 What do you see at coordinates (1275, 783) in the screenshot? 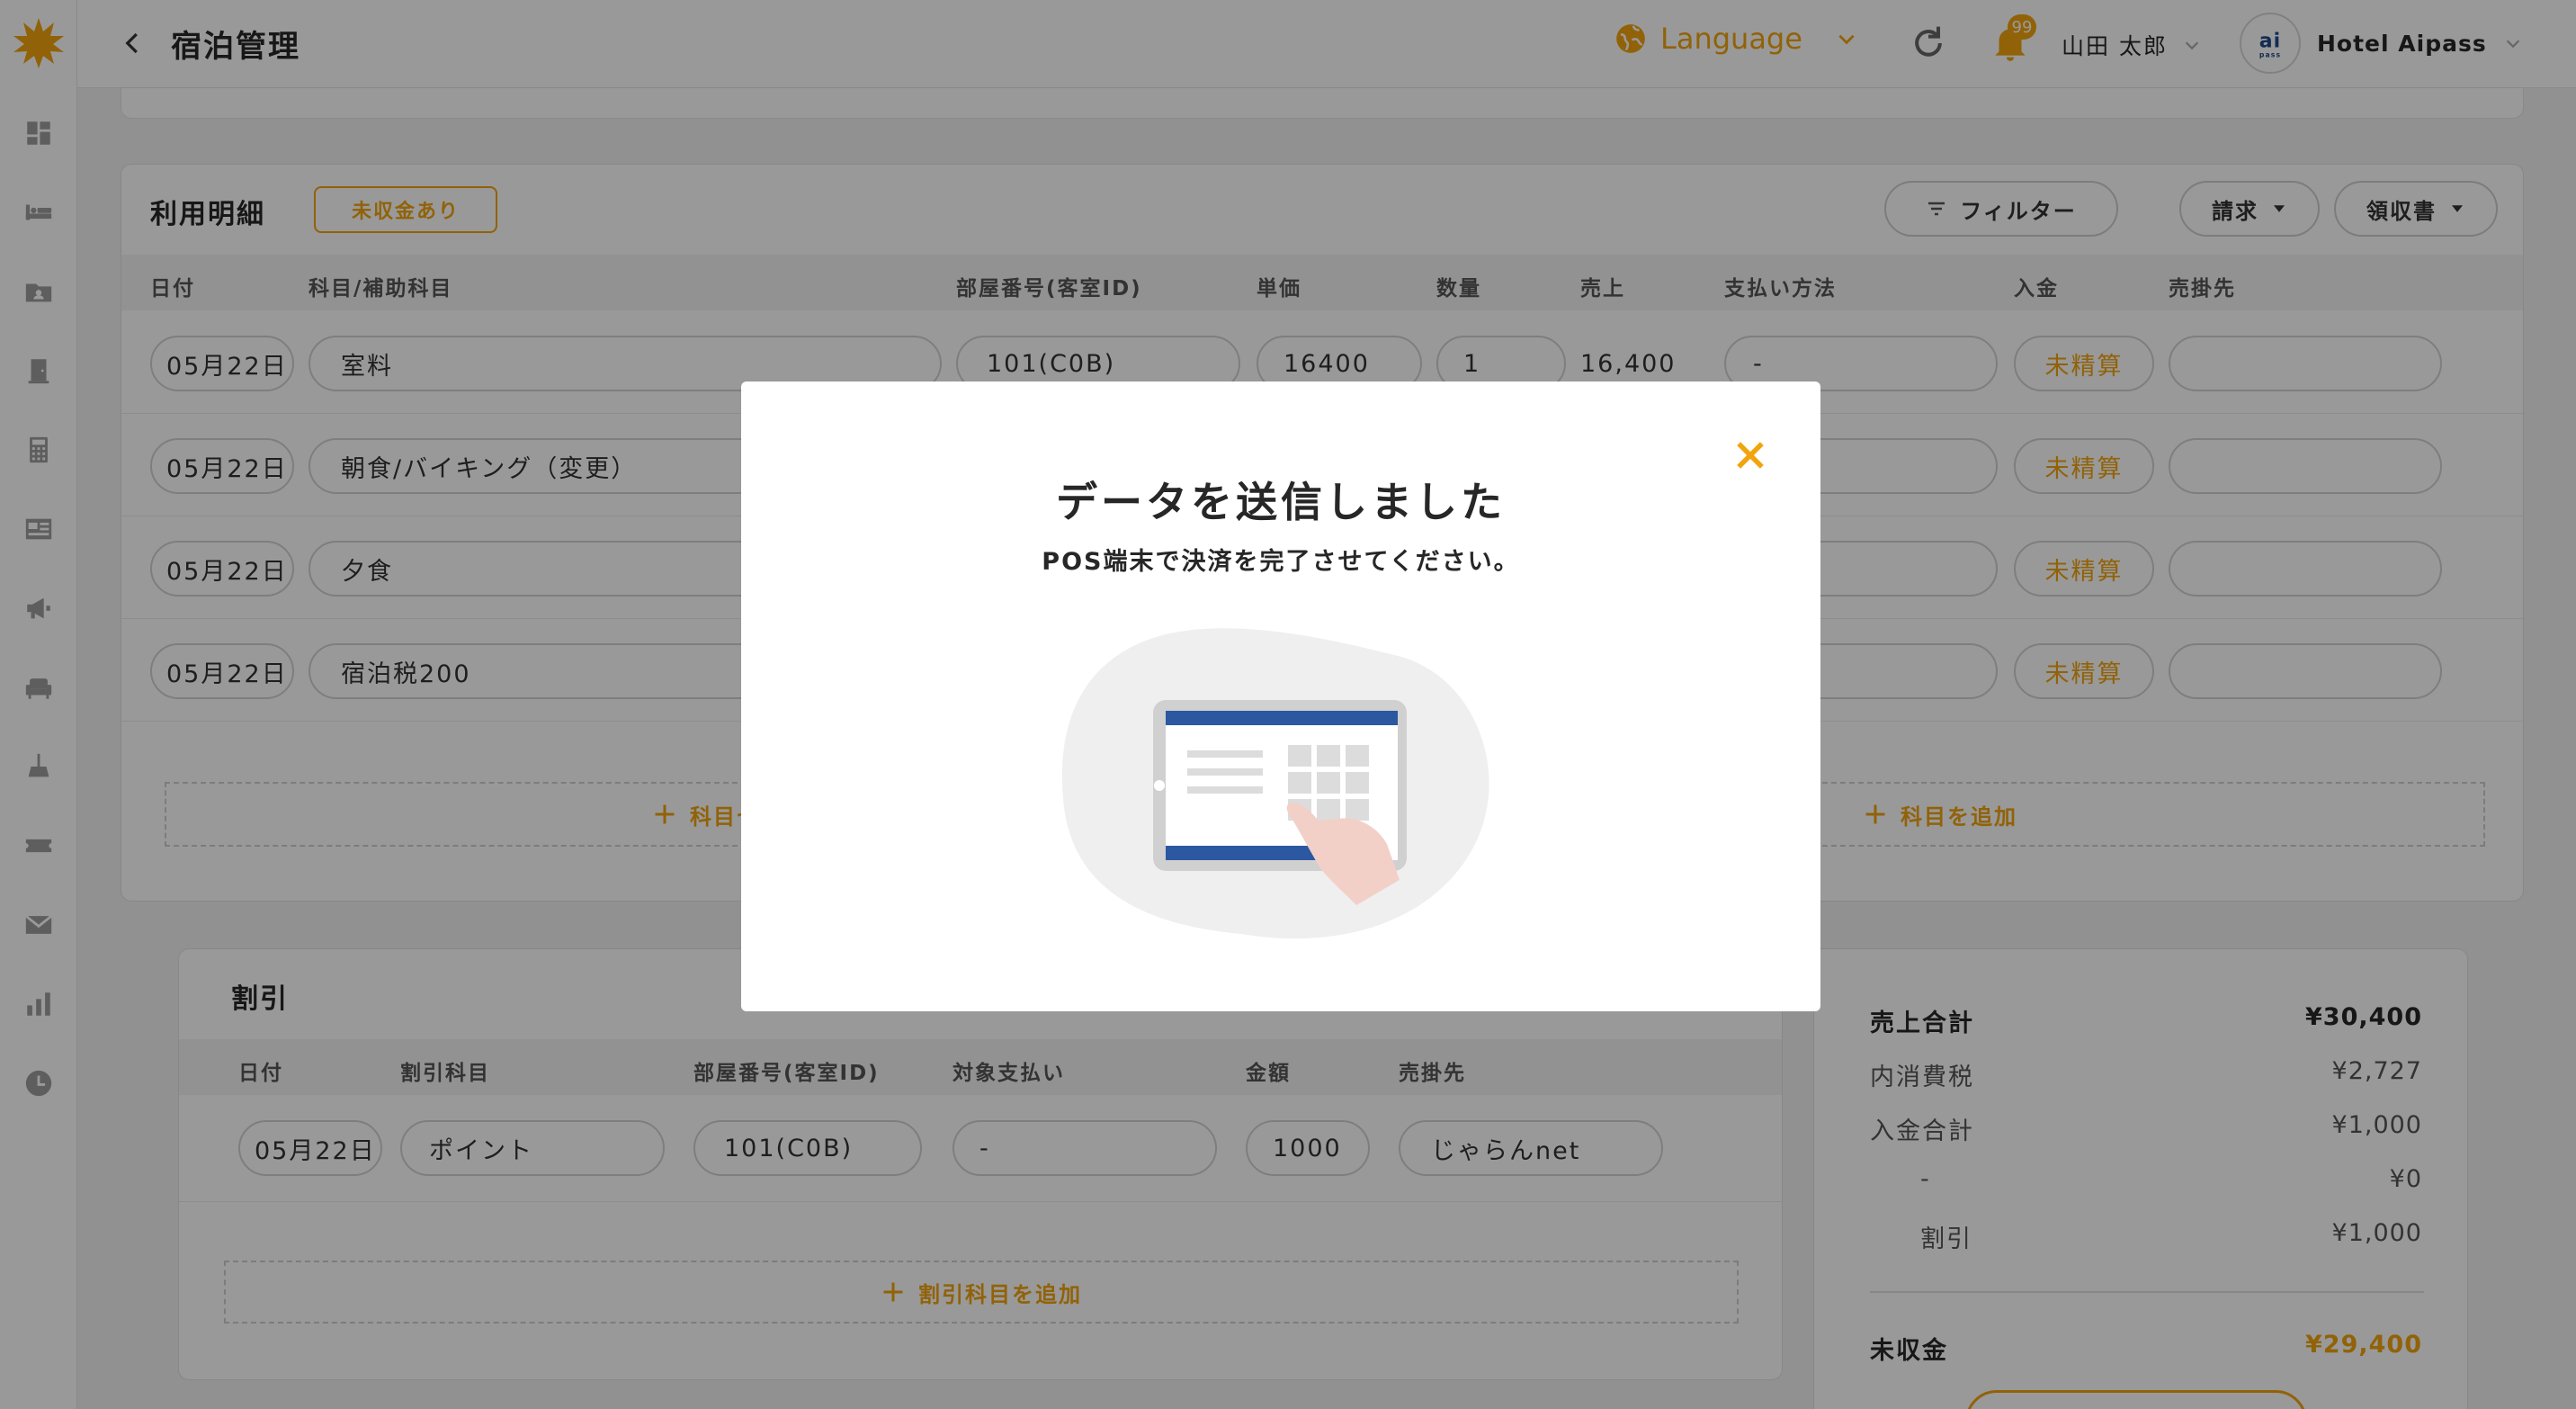
I see `pos-tablet-illustration-icon` at bounding box center [1275, 783].